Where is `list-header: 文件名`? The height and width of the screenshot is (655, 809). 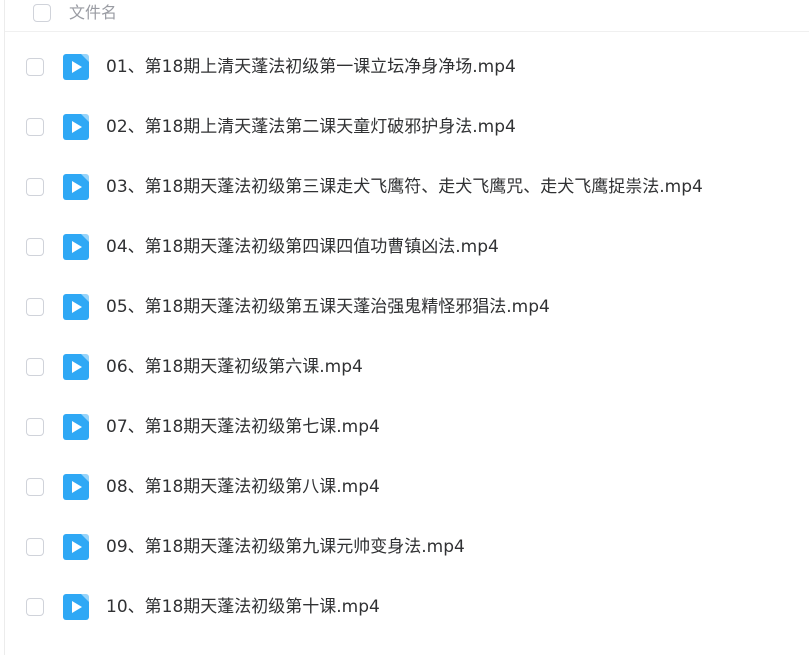 list-header: 文件名 is located at coordinates (407, 16).